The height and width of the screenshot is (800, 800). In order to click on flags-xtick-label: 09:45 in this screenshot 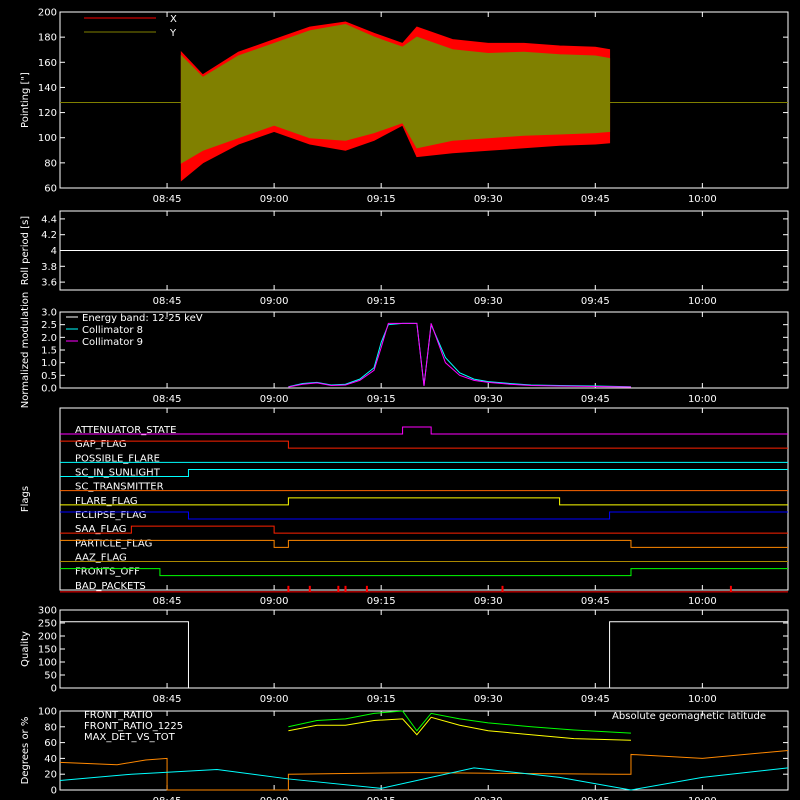, I will do `click(595, 601)`.